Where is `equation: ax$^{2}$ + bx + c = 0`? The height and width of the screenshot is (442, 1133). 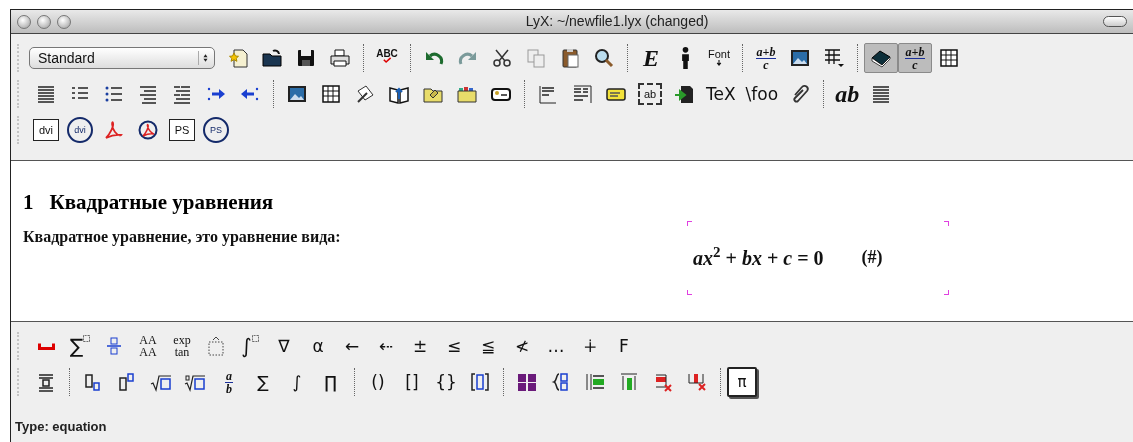 equation: ax$^{2}$ + bx + c = 0 is located at coordinates (758, 257).